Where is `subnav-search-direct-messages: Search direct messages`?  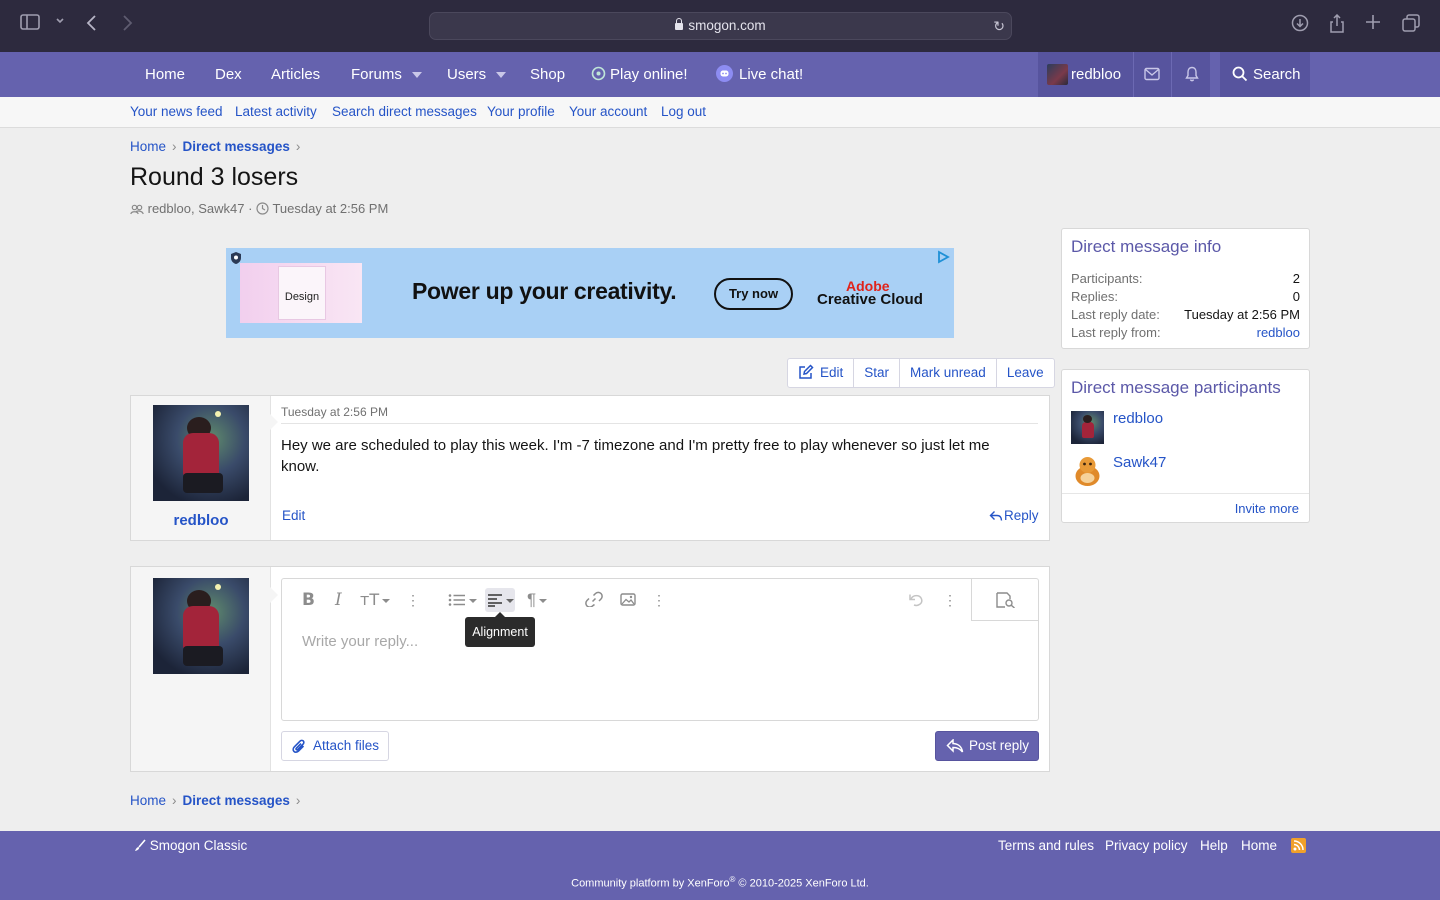
subnav-search-direct-messages: Search direct messages is located at coordinates (404, 111).